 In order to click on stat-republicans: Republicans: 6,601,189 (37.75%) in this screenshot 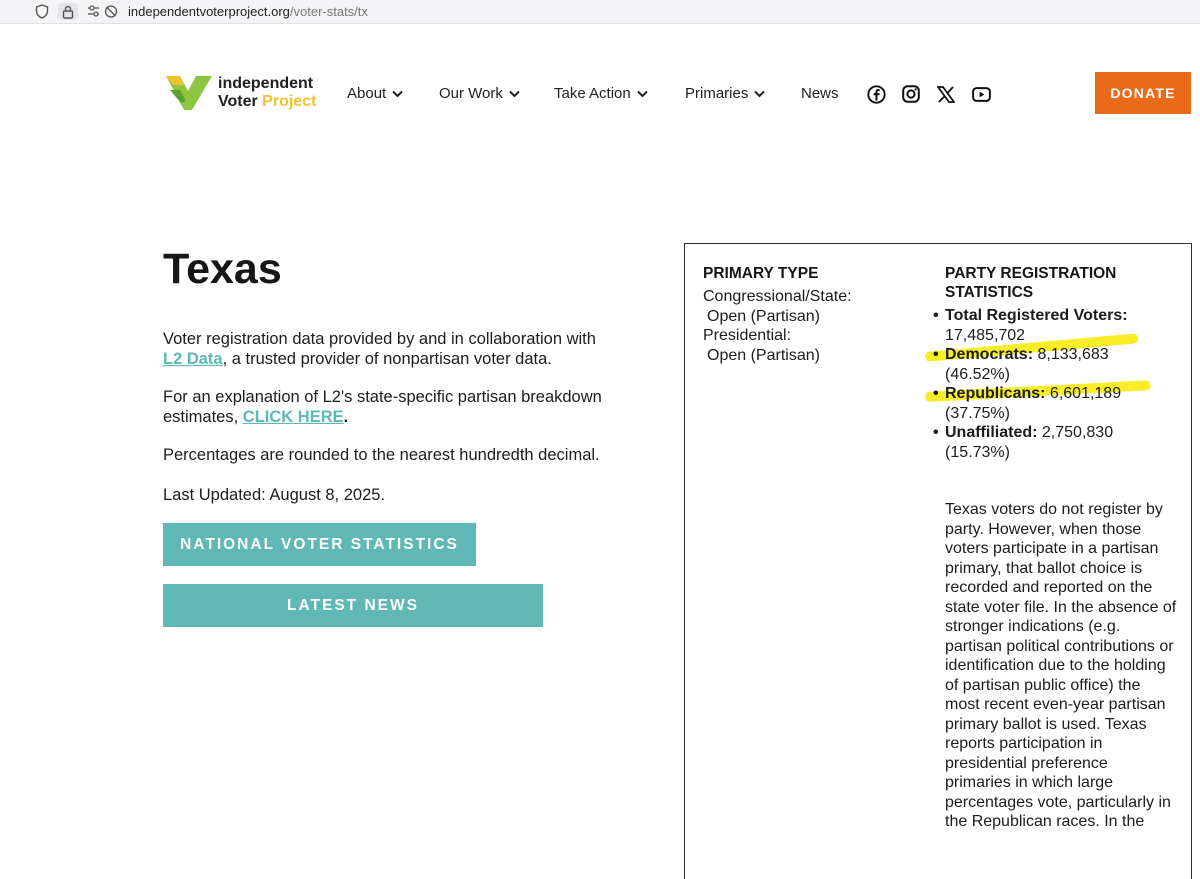, I will do `click(1053, 403)`.